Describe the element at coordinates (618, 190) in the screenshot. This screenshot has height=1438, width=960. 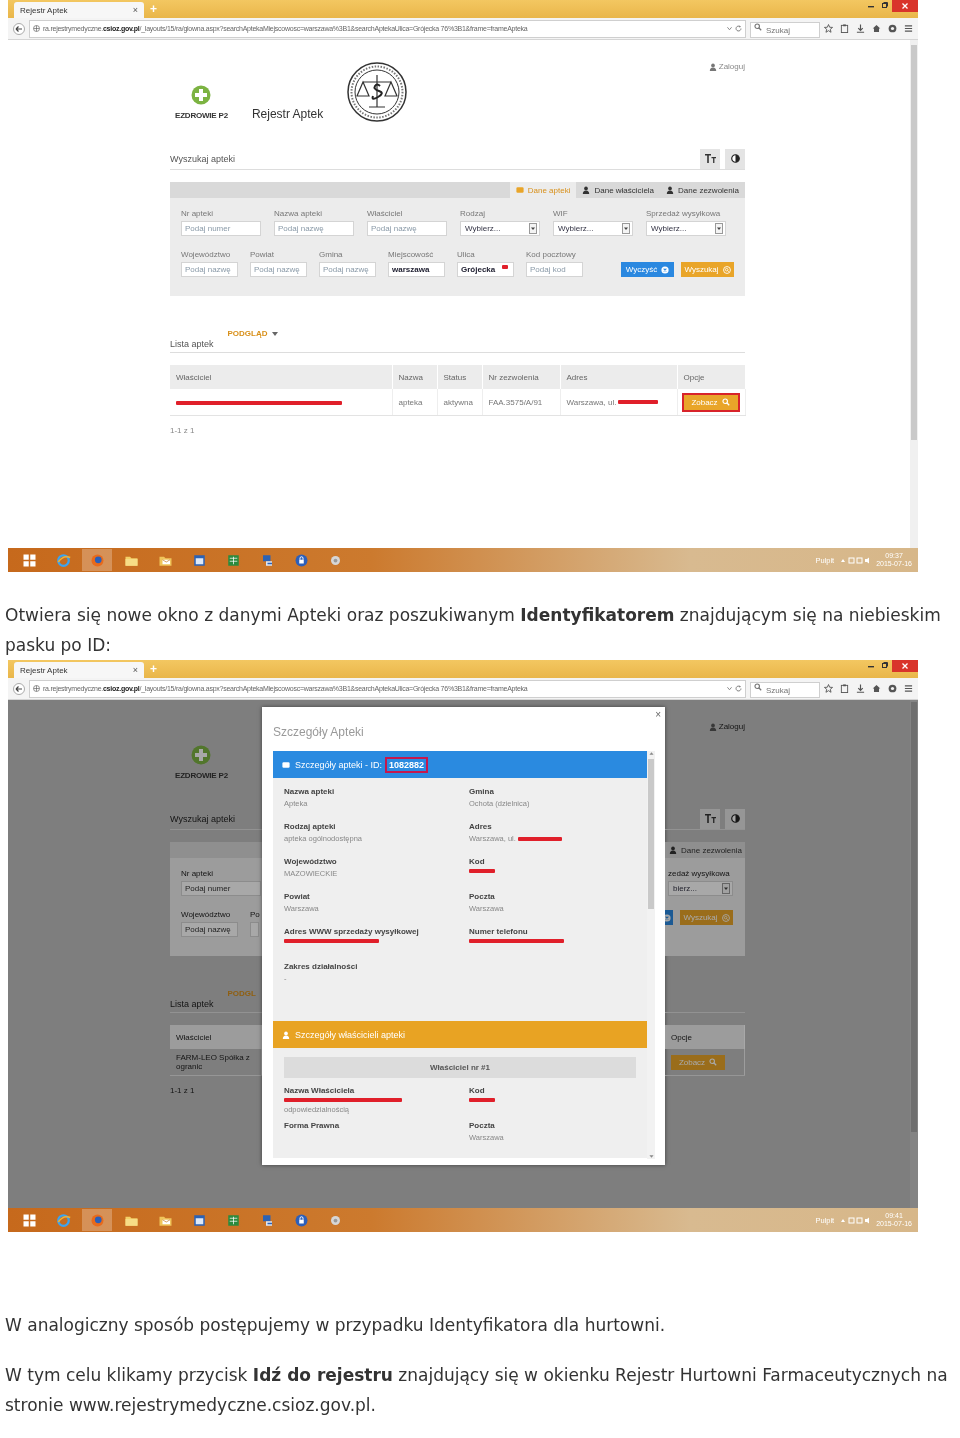
I see `tab: Dane właściciela` at that location.